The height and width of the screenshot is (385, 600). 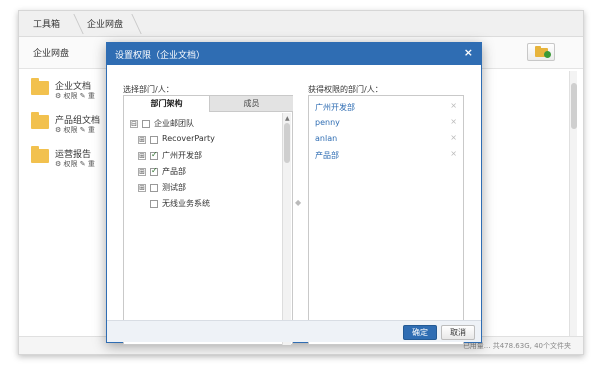 I want to click on tab-members: 成员, so click(x=251, y=104).